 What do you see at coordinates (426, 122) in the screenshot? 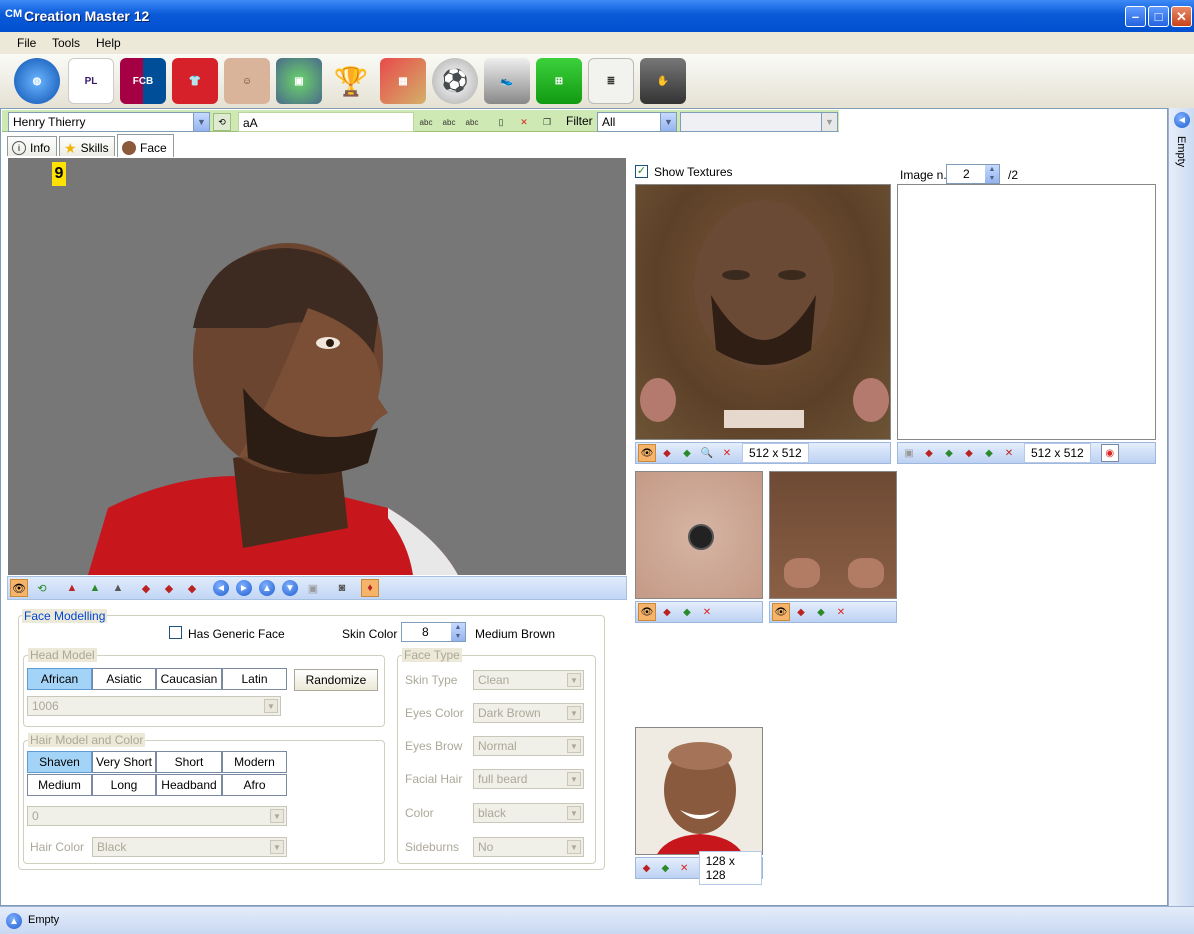
I see `abc-icon-1: abc` at bounding box center [426, 122].